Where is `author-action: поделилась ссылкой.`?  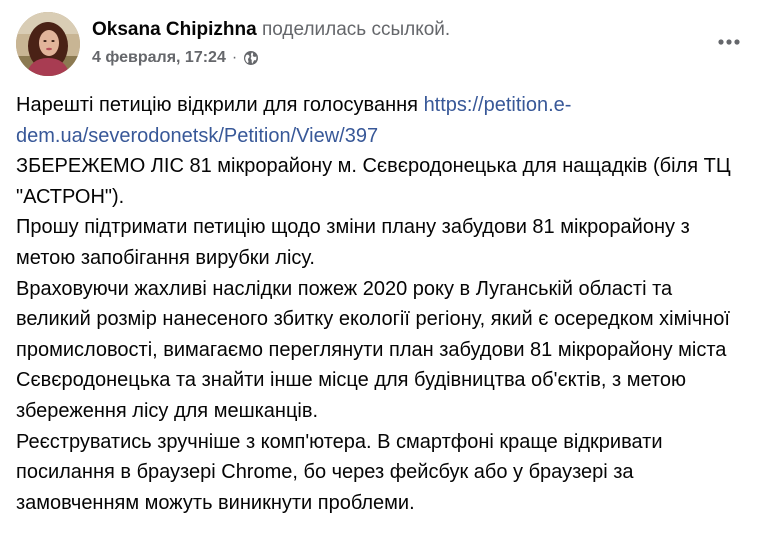
author-action: поделилась ссылкой. is located at coordinates (356, 29).